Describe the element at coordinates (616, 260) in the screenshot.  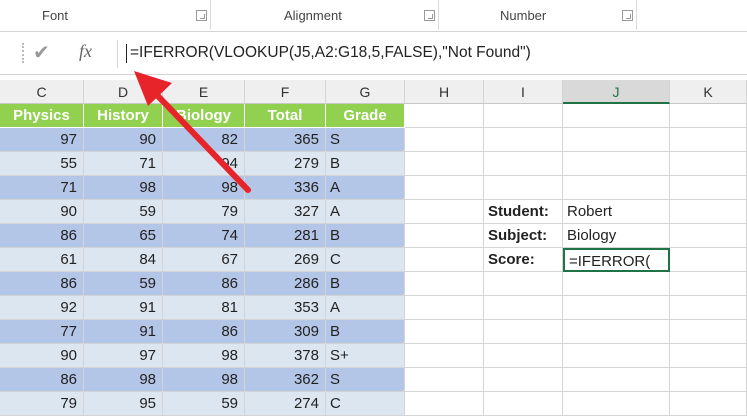
I see `score-cell-active: =IFERROR(` at that location.